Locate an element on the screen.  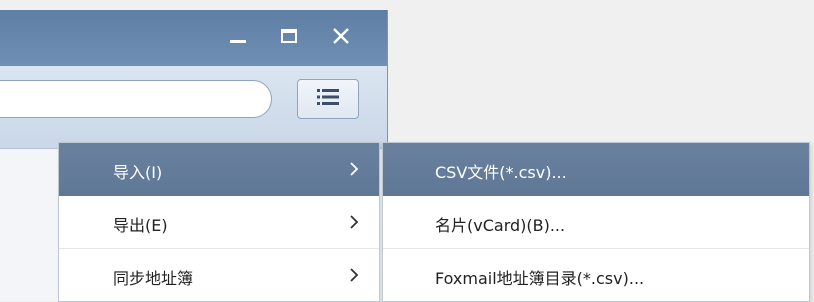
list-icon is located at coordinates (328, 99).